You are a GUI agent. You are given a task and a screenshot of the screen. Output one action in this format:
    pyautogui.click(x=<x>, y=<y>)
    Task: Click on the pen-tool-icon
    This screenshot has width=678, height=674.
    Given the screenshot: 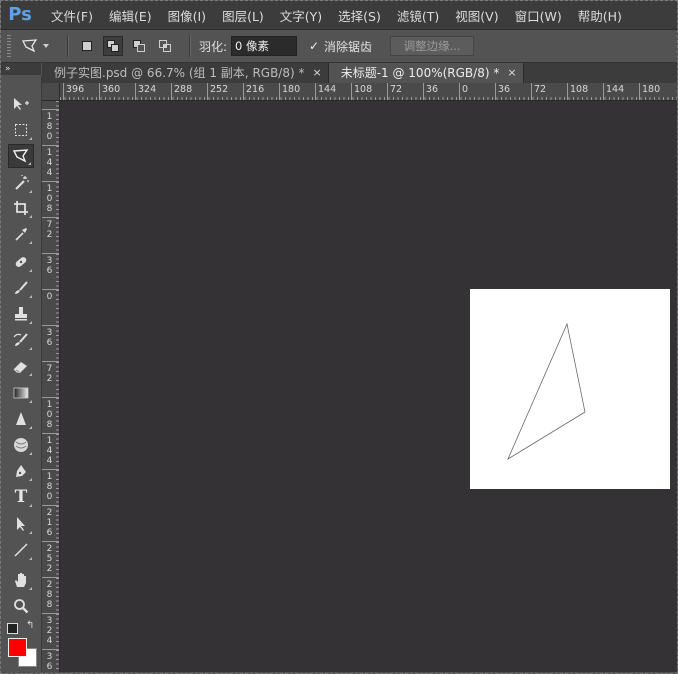 What is the action you would take?
    pyautogui.click(x=21, y=471)
    